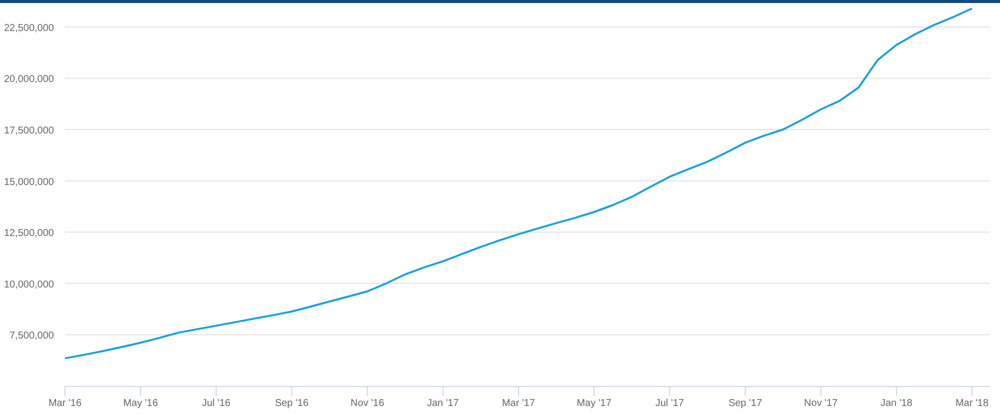  What do you see at coordinates (519, 403) in the screenshot?
I see `x-axis-label: Mar '17` at bounding box center [519, 403].